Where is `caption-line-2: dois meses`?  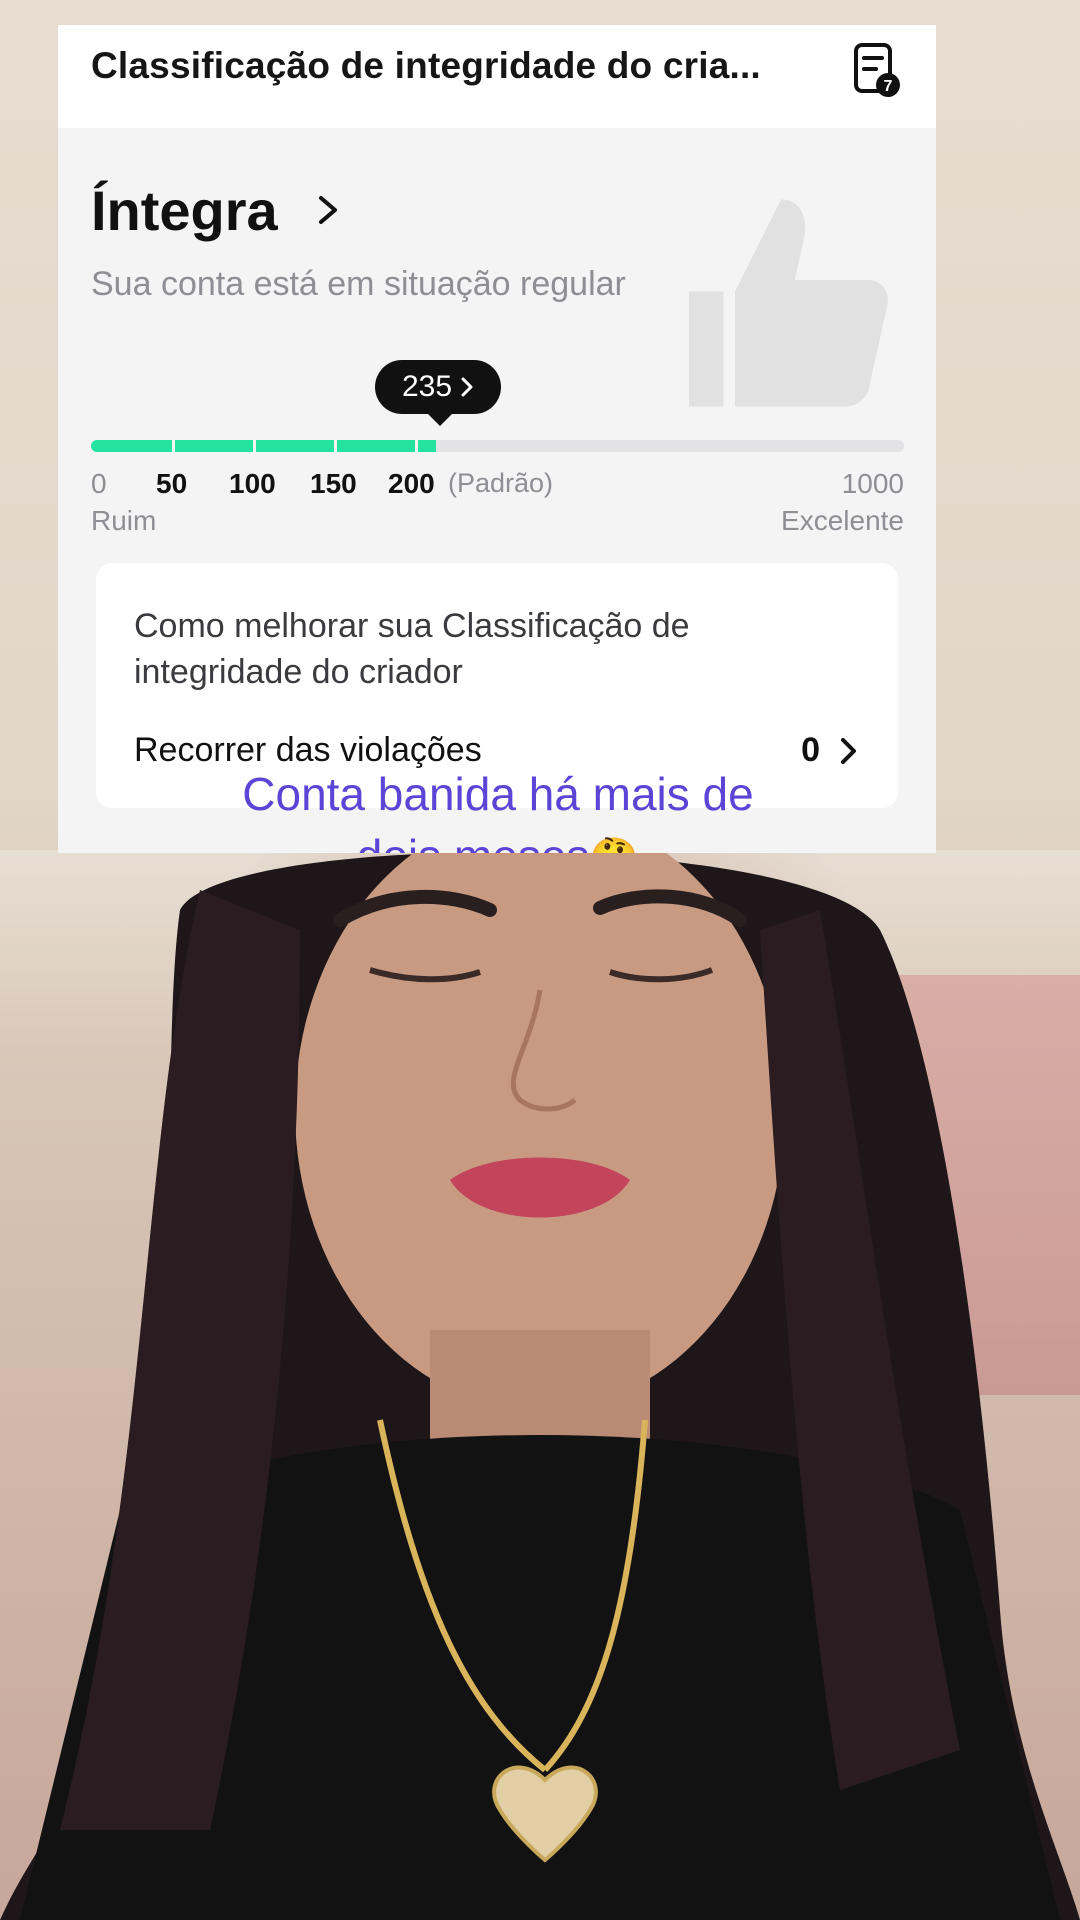 caption-line-2: dois meses is located at coordinates (473, 841).